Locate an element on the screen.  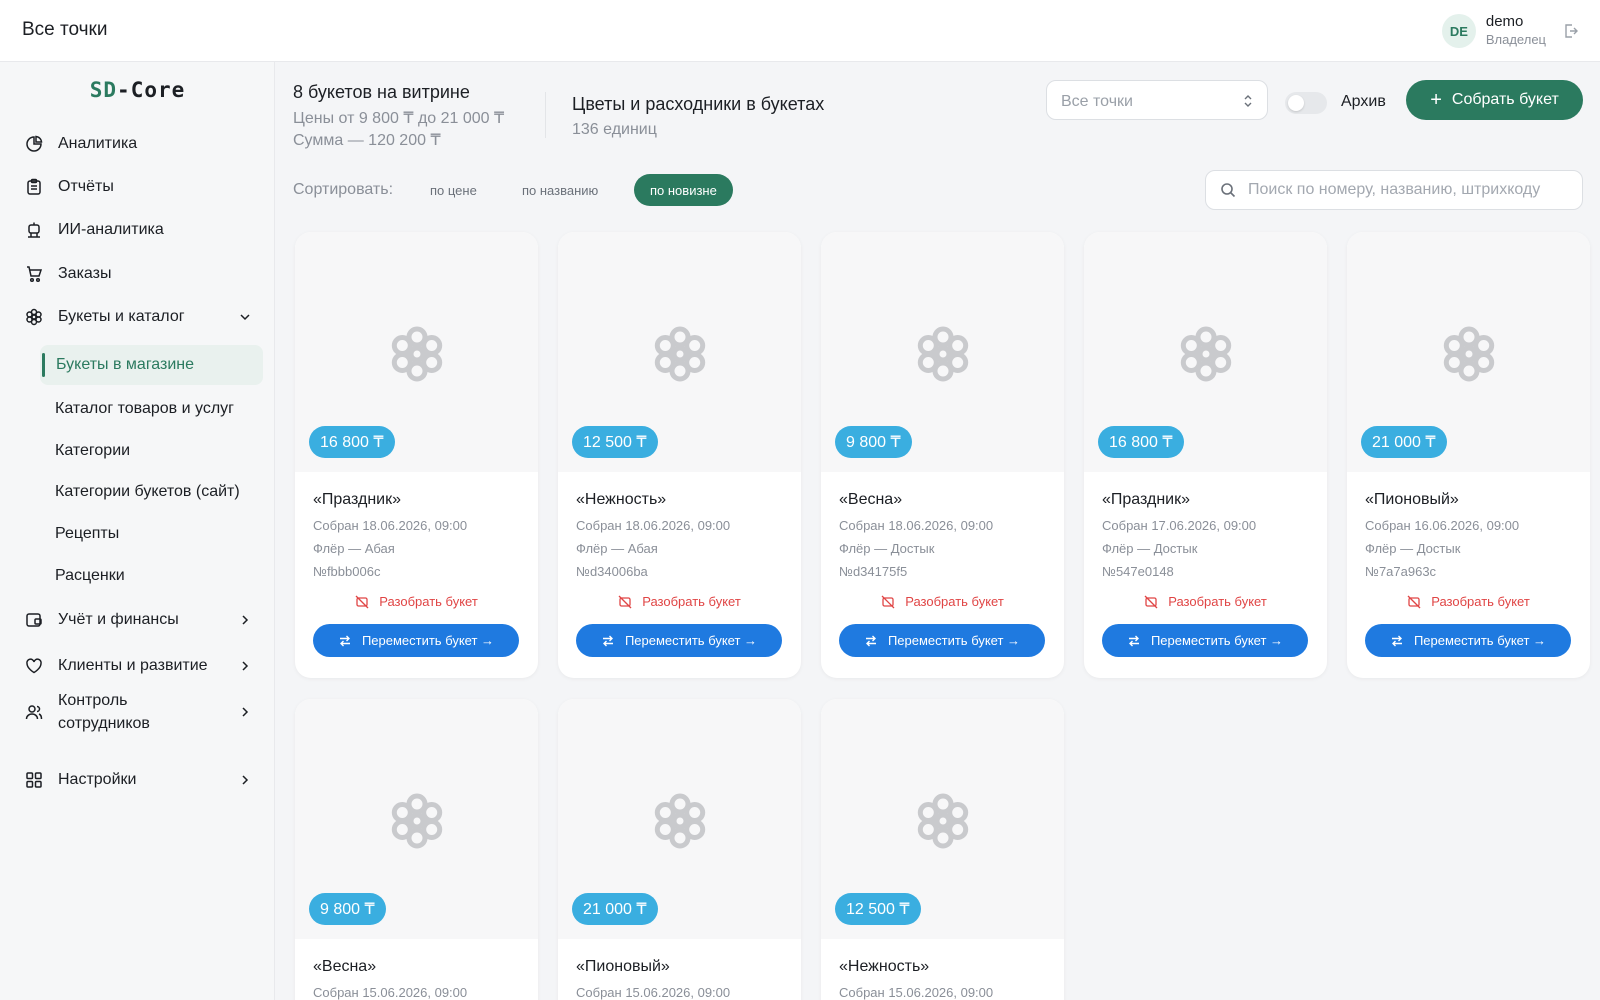
bouquet-number: №547e0148 is located at coordinates (1138, 571).